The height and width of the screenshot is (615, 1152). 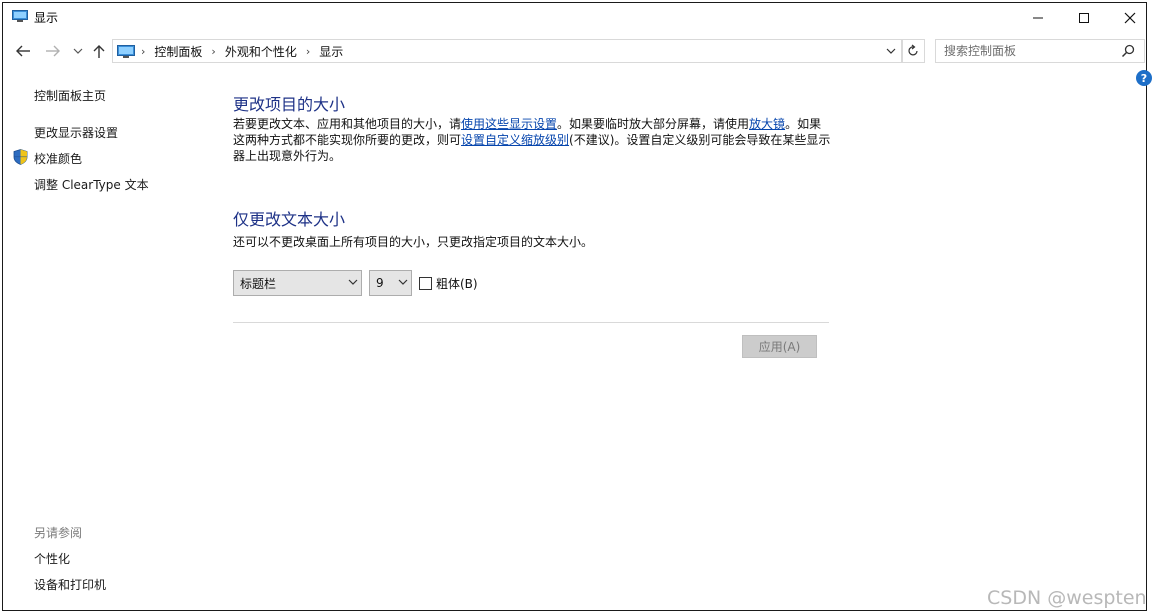 I want to click on font-size-select-value: 9, so click(x=380, y=283).